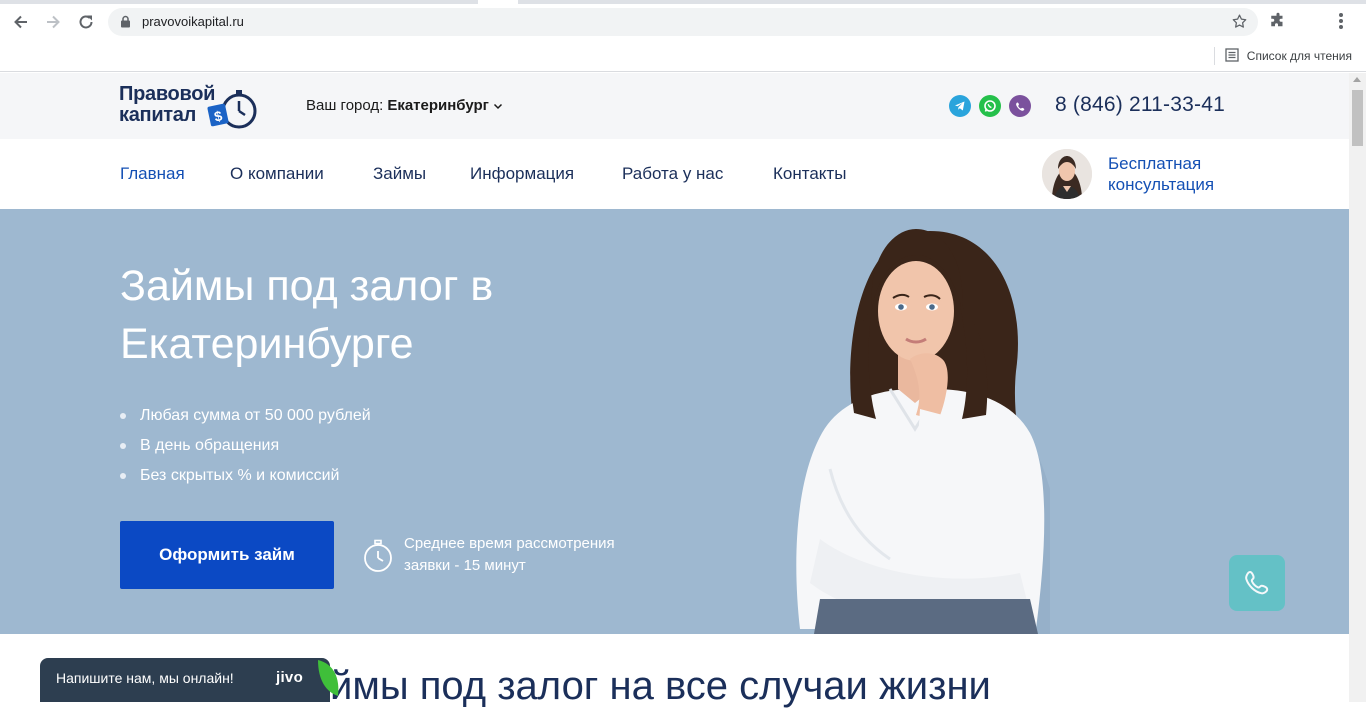 Image resolution: width=1366 pixels, height=709 pixels. I want to click on forward-icon, so click(53, 22).